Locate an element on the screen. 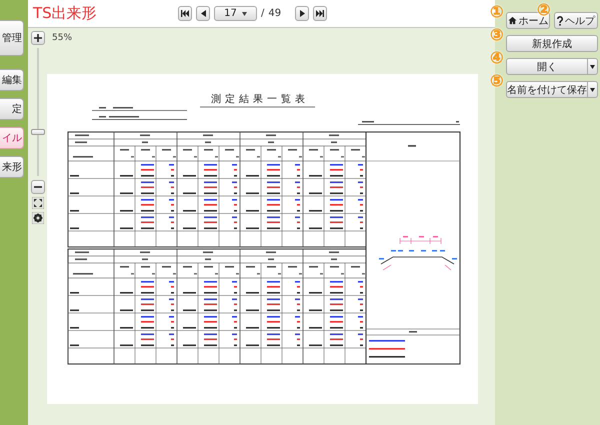 The height and width of the screenshot is (425, 600). zoom-level-label: 55% is located at coordinates (63, 38).